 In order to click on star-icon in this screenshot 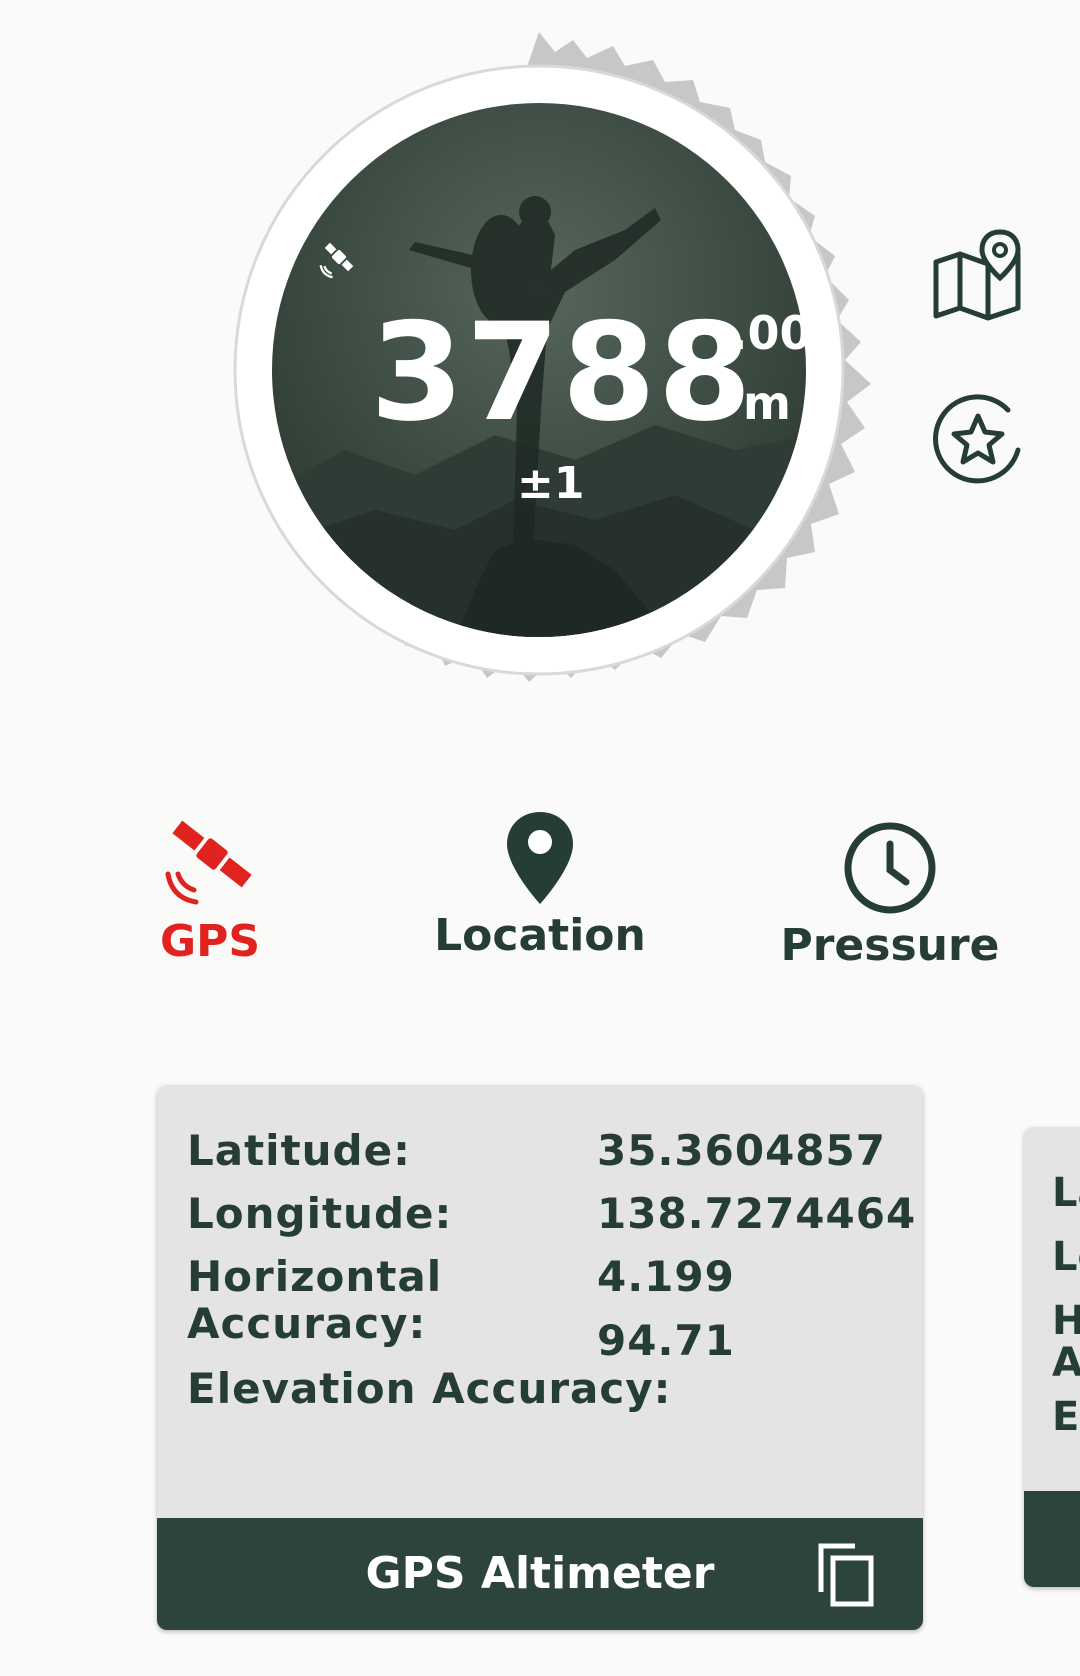, I will do `click(977, 439)`.